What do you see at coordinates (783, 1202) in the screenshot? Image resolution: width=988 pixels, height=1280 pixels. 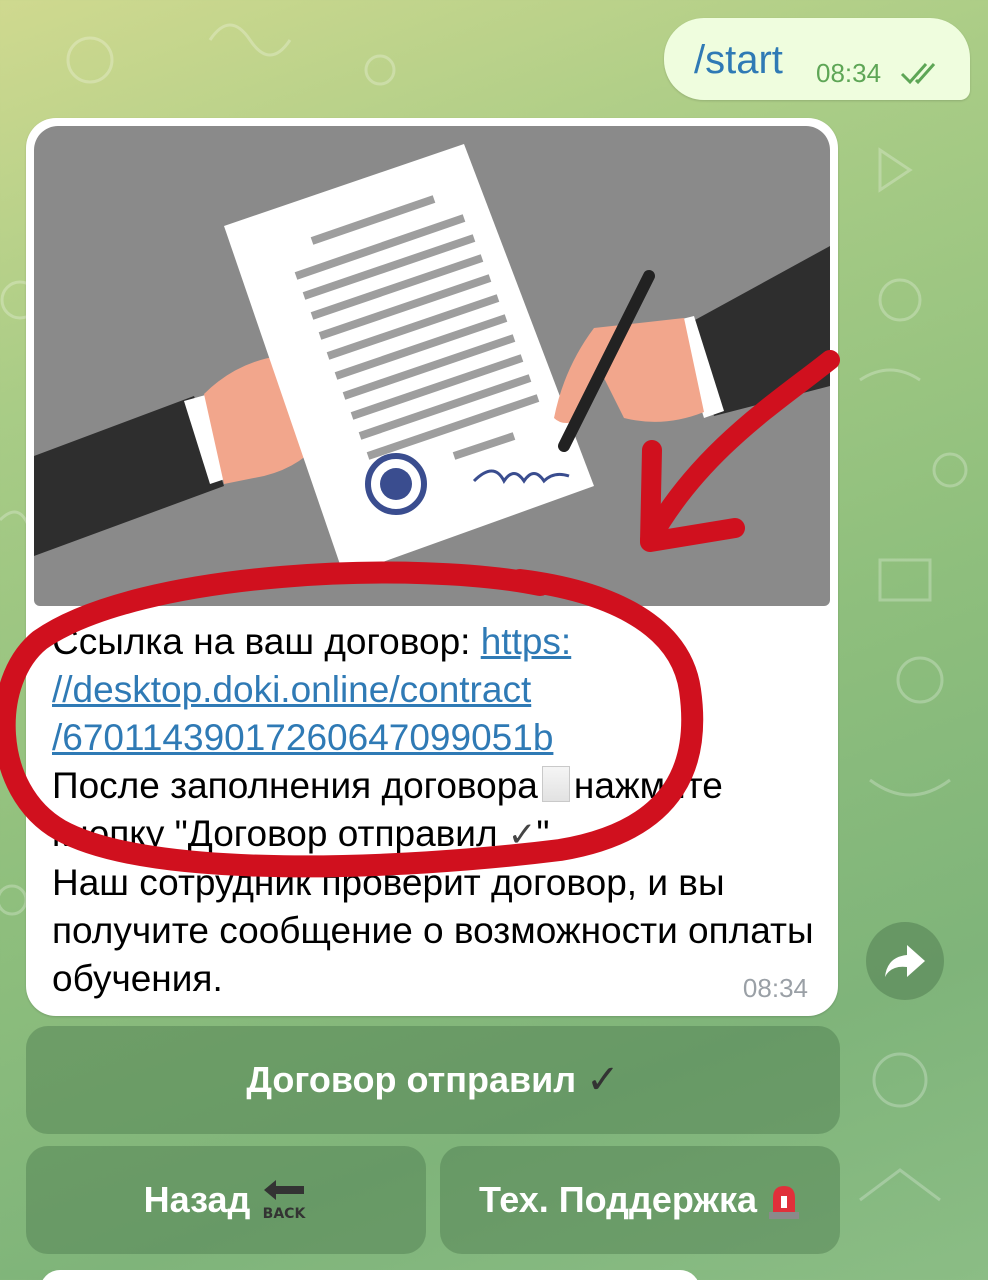 I see `siren-icon` at bounding box center [783, 1202].